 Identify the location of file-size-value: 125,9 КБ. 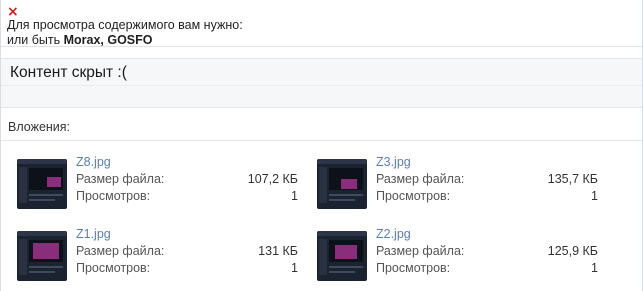
(572, 251).